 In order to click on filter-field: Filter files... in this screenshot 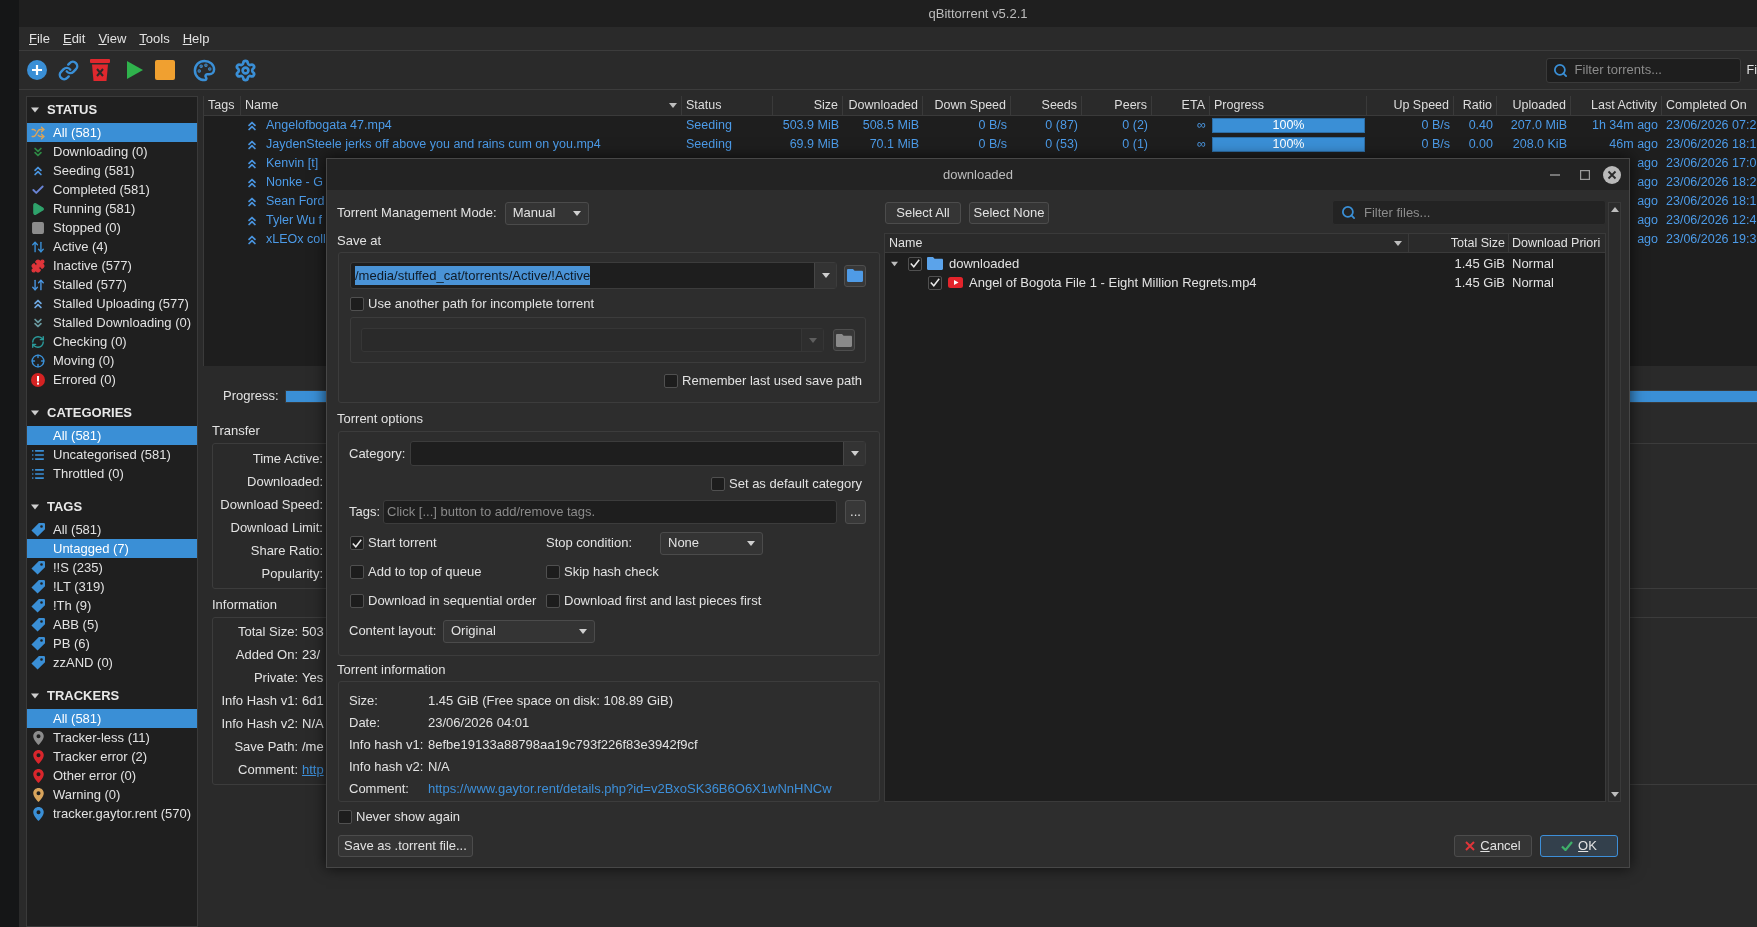, I will do `click(1469, 212)`.